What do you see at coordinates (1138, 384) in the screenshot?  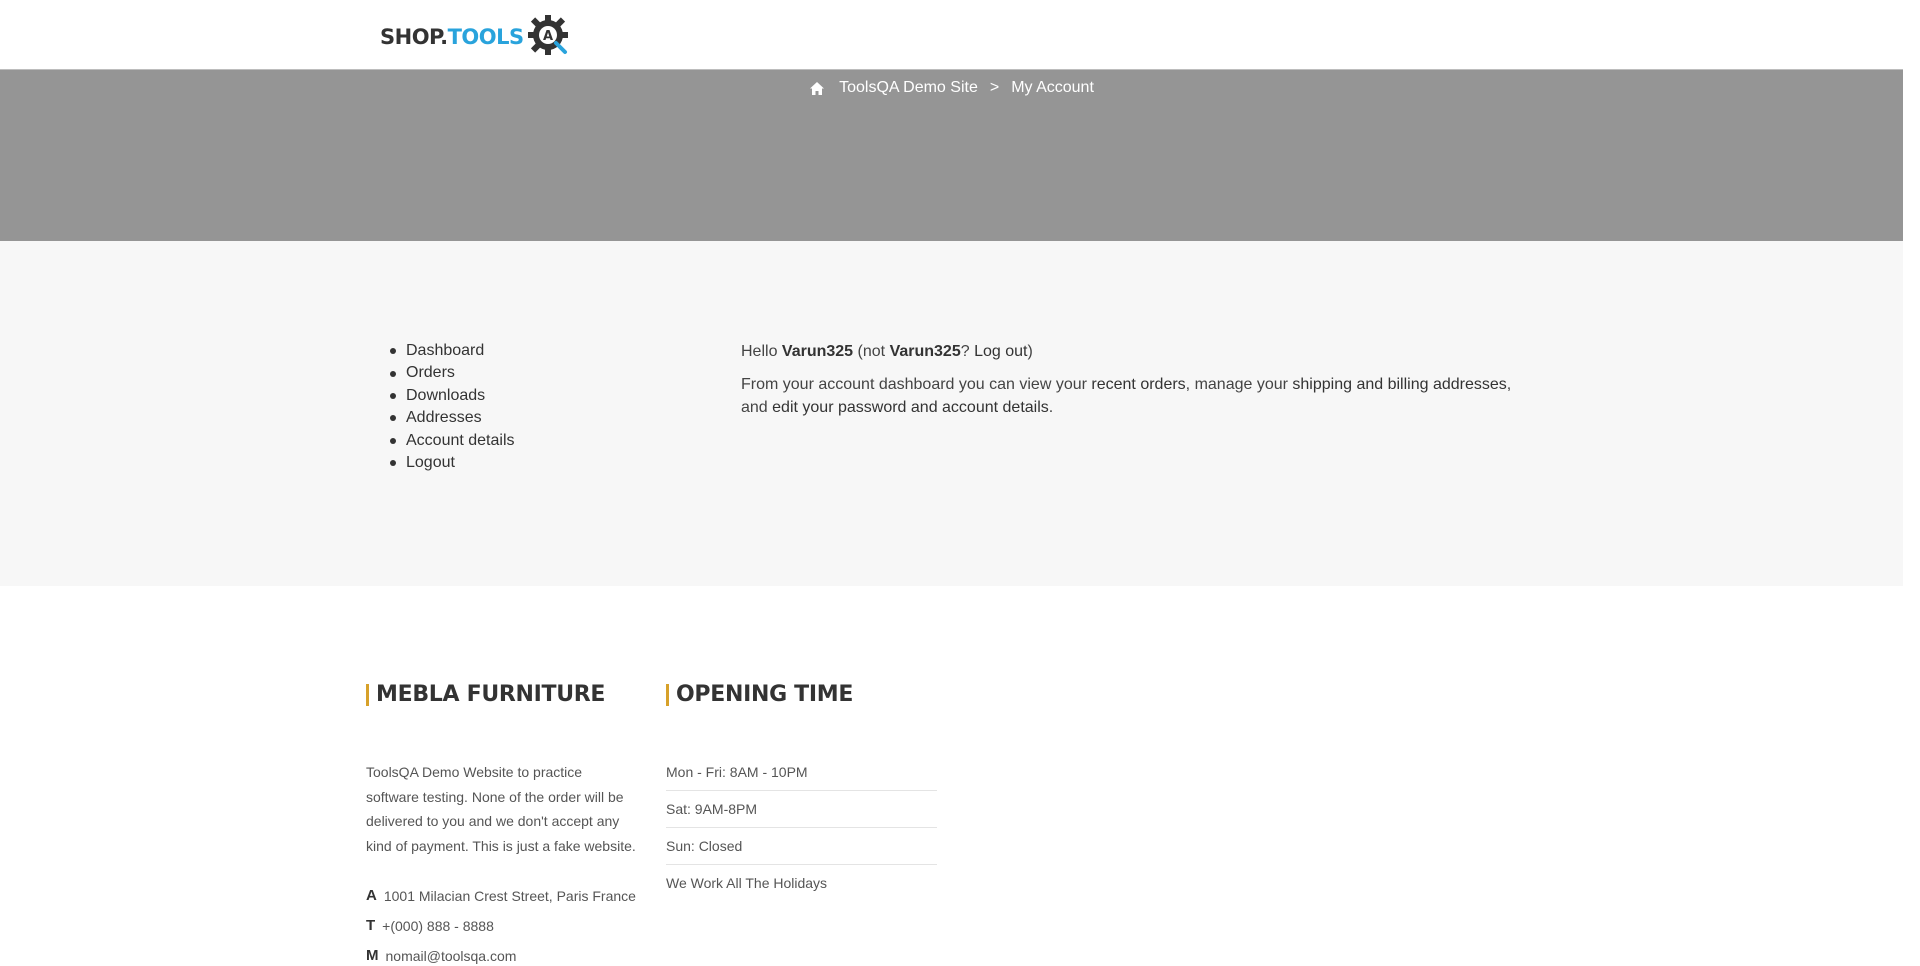 I see `recent-orders-link: recent orders` at bounding box center [1138, 384].